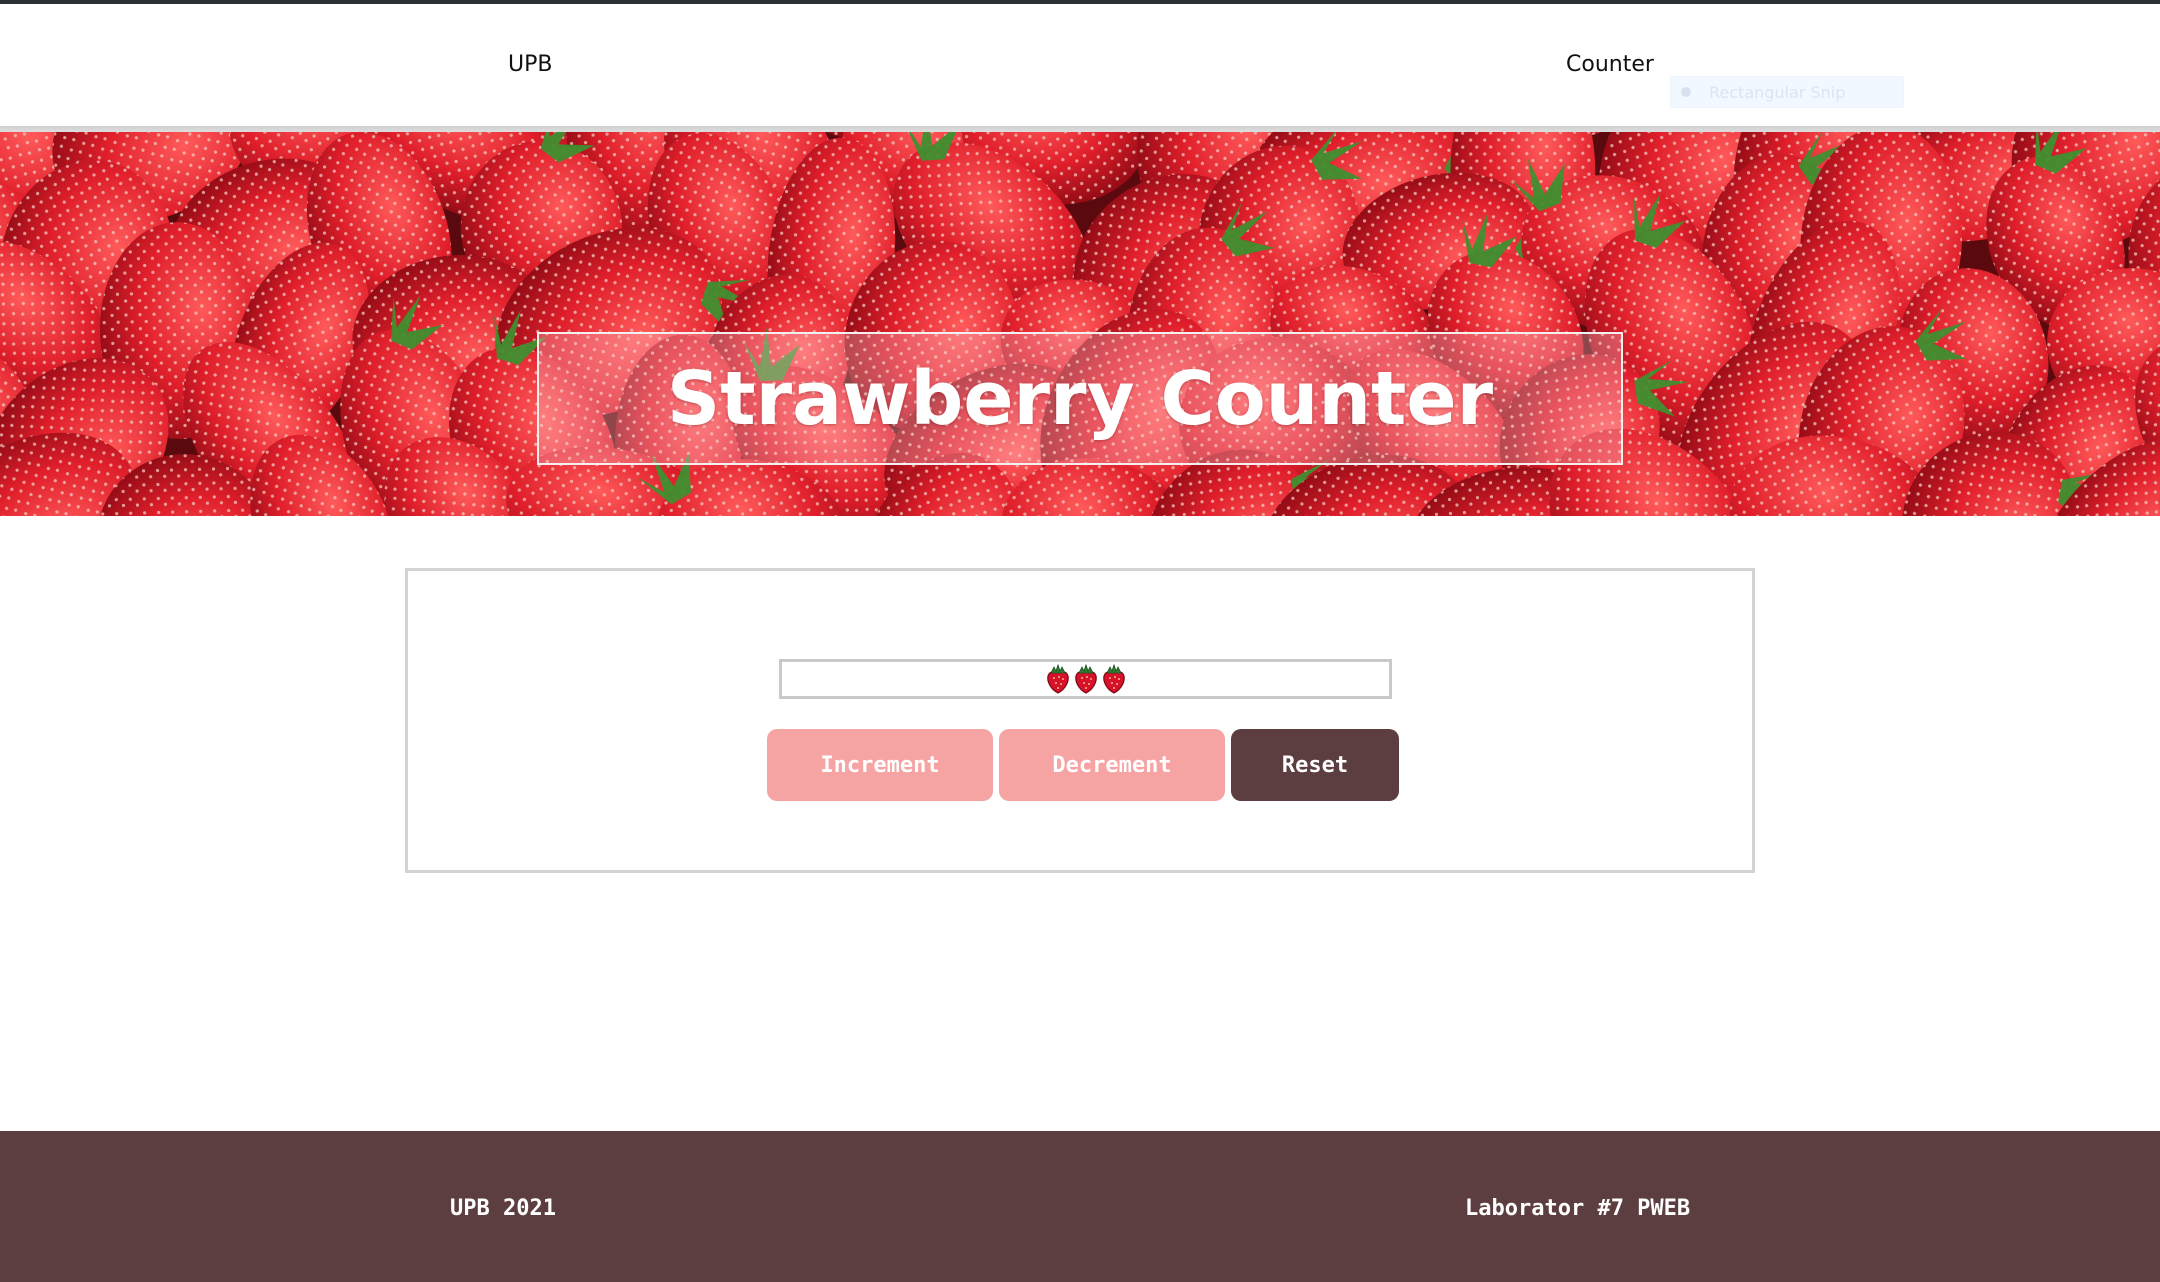  Describe the element at coordinates (503, 1208) in the screenshot. I see `footer-copyright: UPB 2021` at that location.